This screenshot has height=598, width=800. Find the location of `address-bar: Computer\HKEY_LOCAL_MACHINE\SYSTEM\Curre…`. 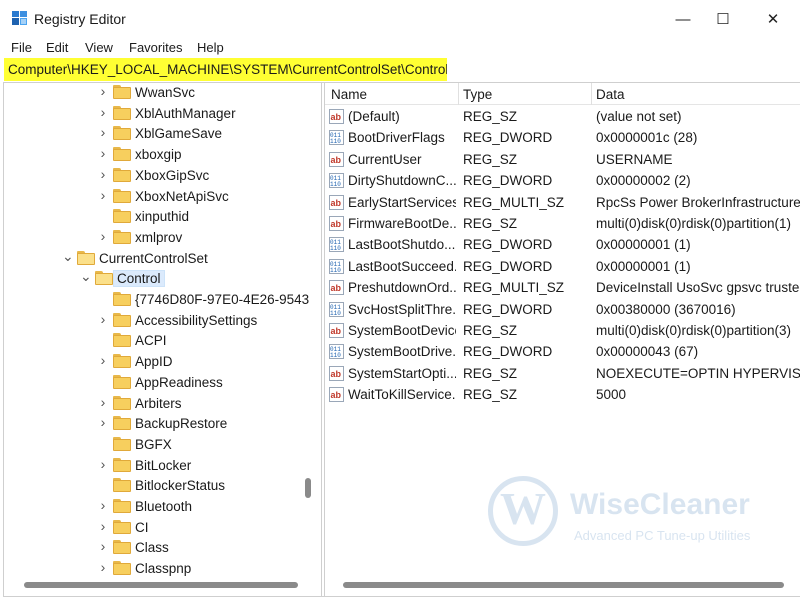

address-bar: Computer\HKEY_LOCAL_MACHINE\SYSTEM\Curre… is located at coordinates (225, 69).